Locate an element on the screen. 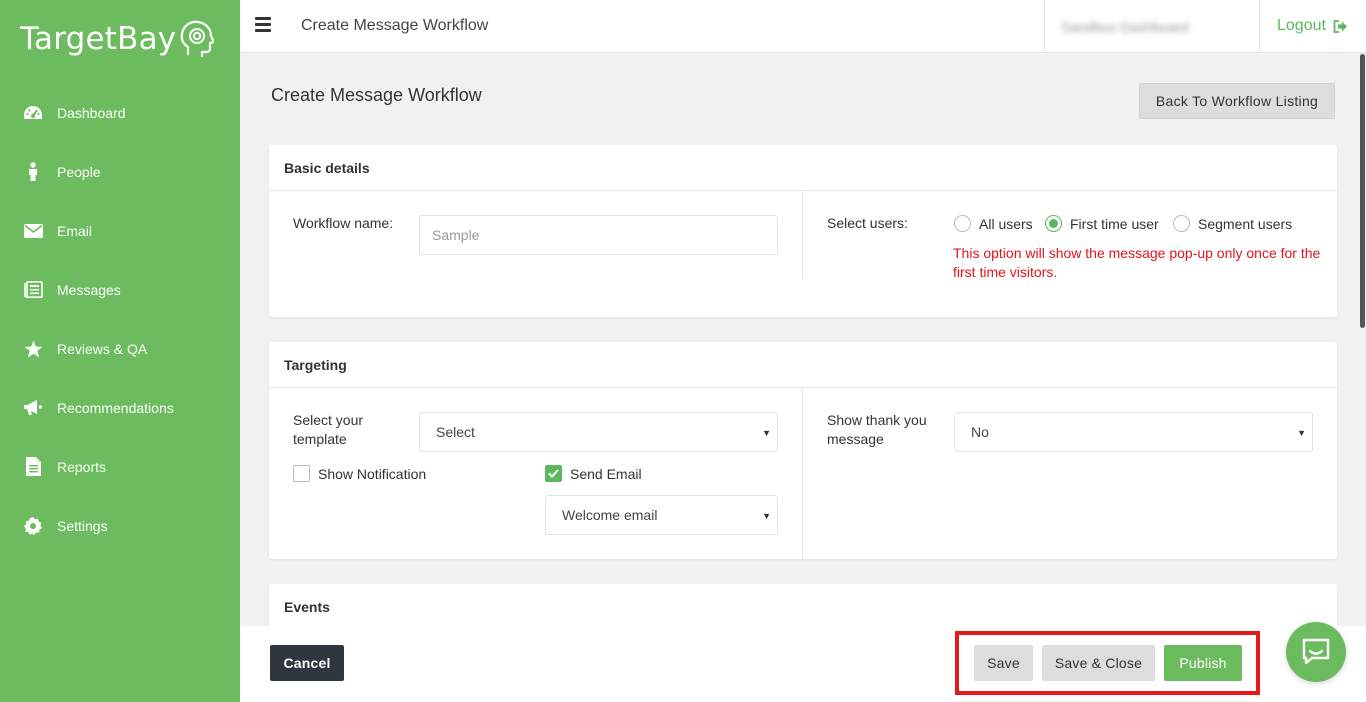 The height and width of the screenshot is (702, 1366). sidebar-item-reviews: Reviews & QA is located at coordinates (120, 348).